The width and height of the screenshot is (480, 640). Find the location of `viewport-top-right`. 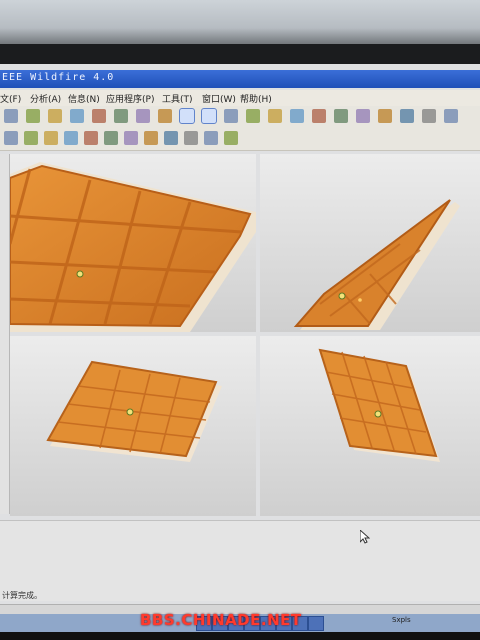

viewport-top-right is located at coordinates (370, 243).